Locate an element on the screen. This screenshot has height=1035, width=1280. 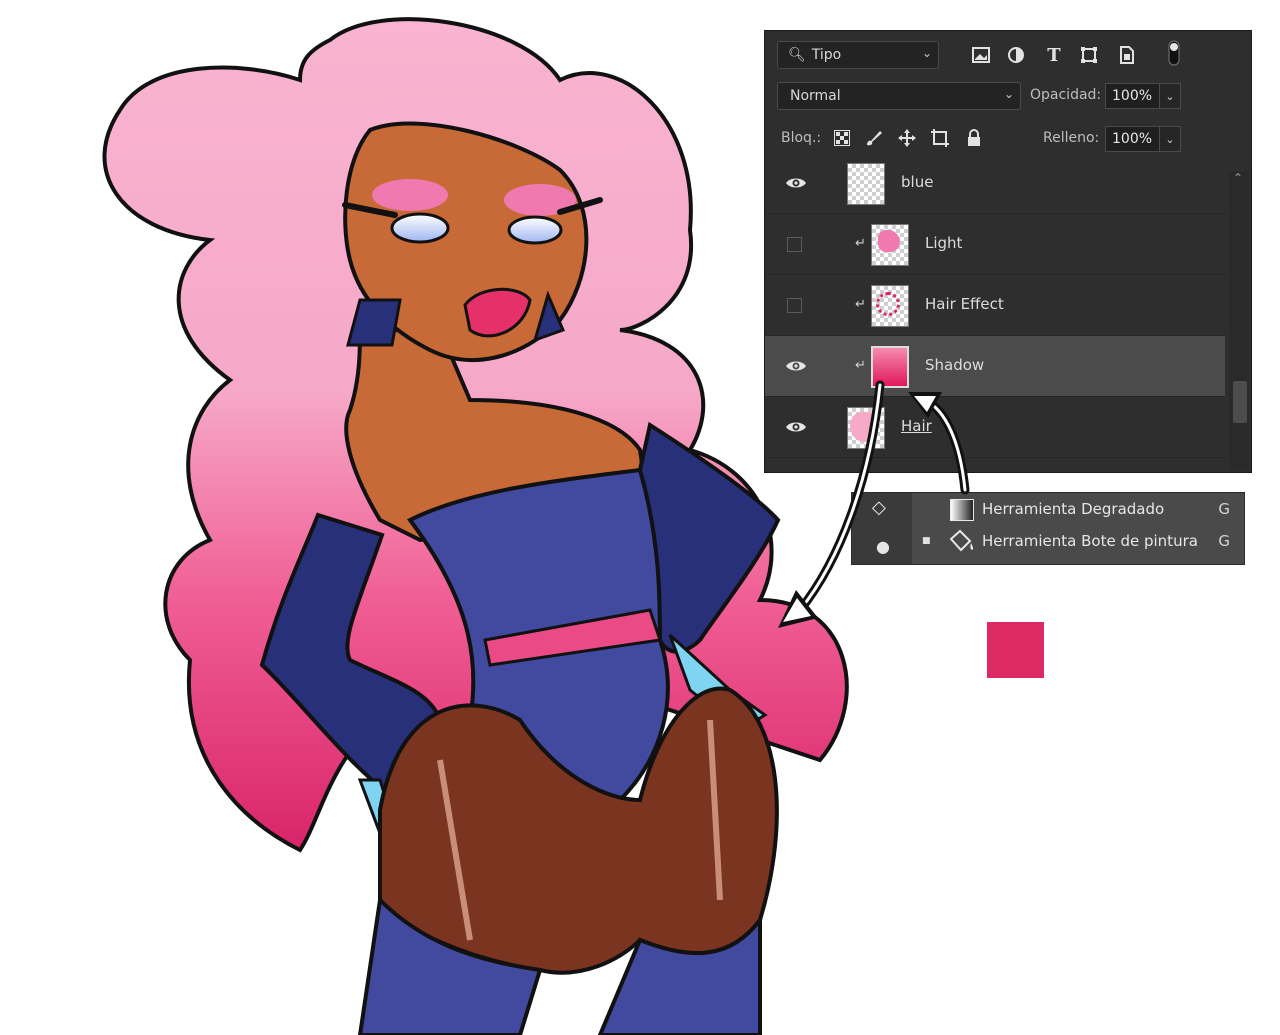
type-filter-icon: T is located at coordinates (1054, 55).